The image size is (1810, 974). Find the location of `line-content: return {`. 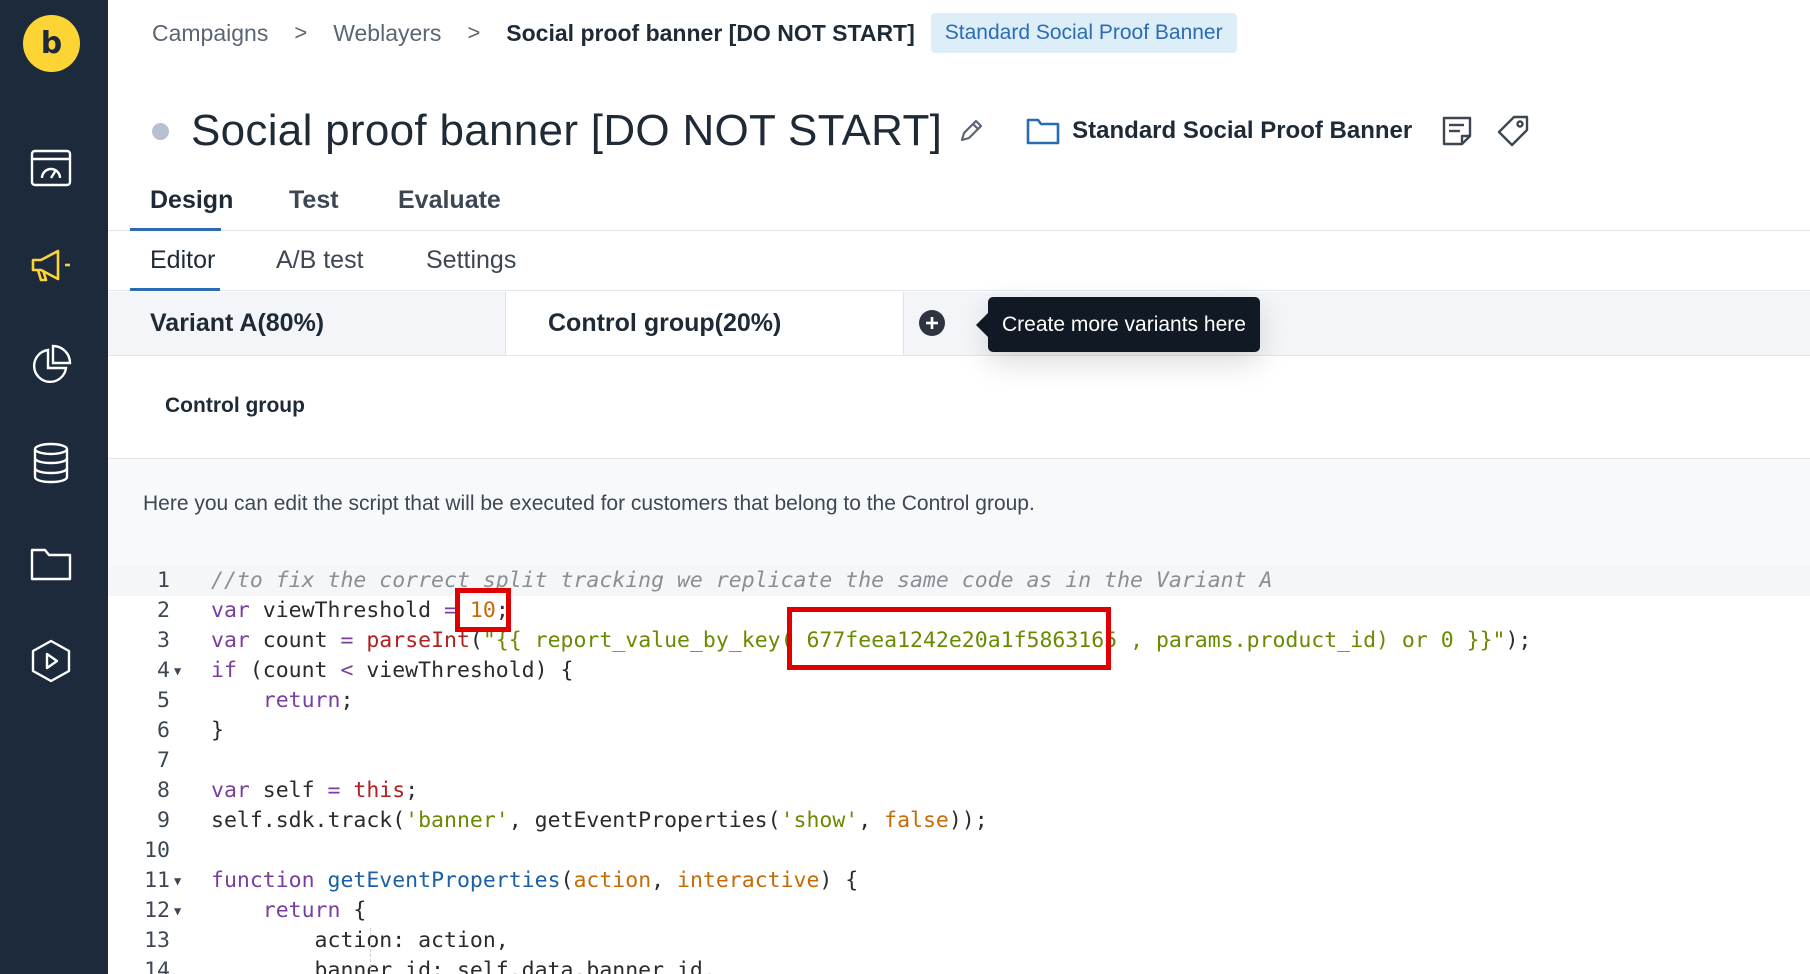

line-content: return { is located at coordinates (289, 911).